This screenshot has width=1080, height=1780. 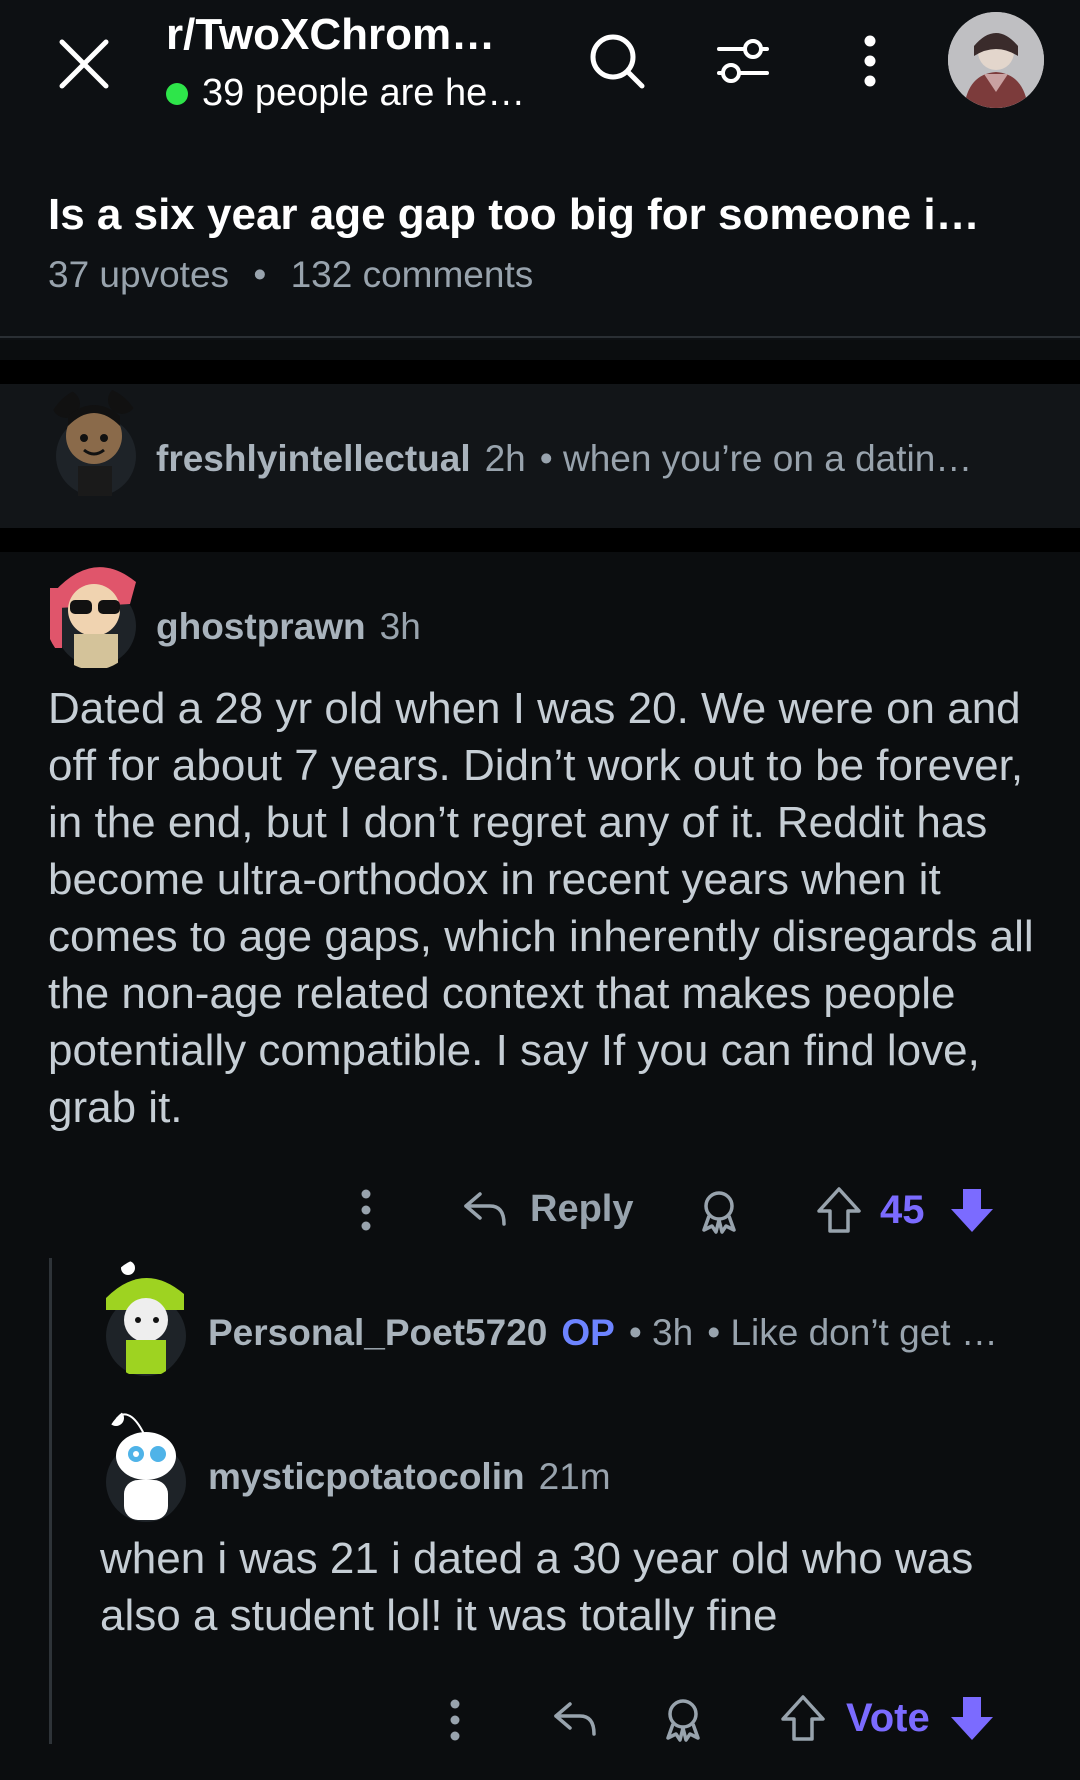 I want to click on op-badge: OP, so click(x=588, y=1332).